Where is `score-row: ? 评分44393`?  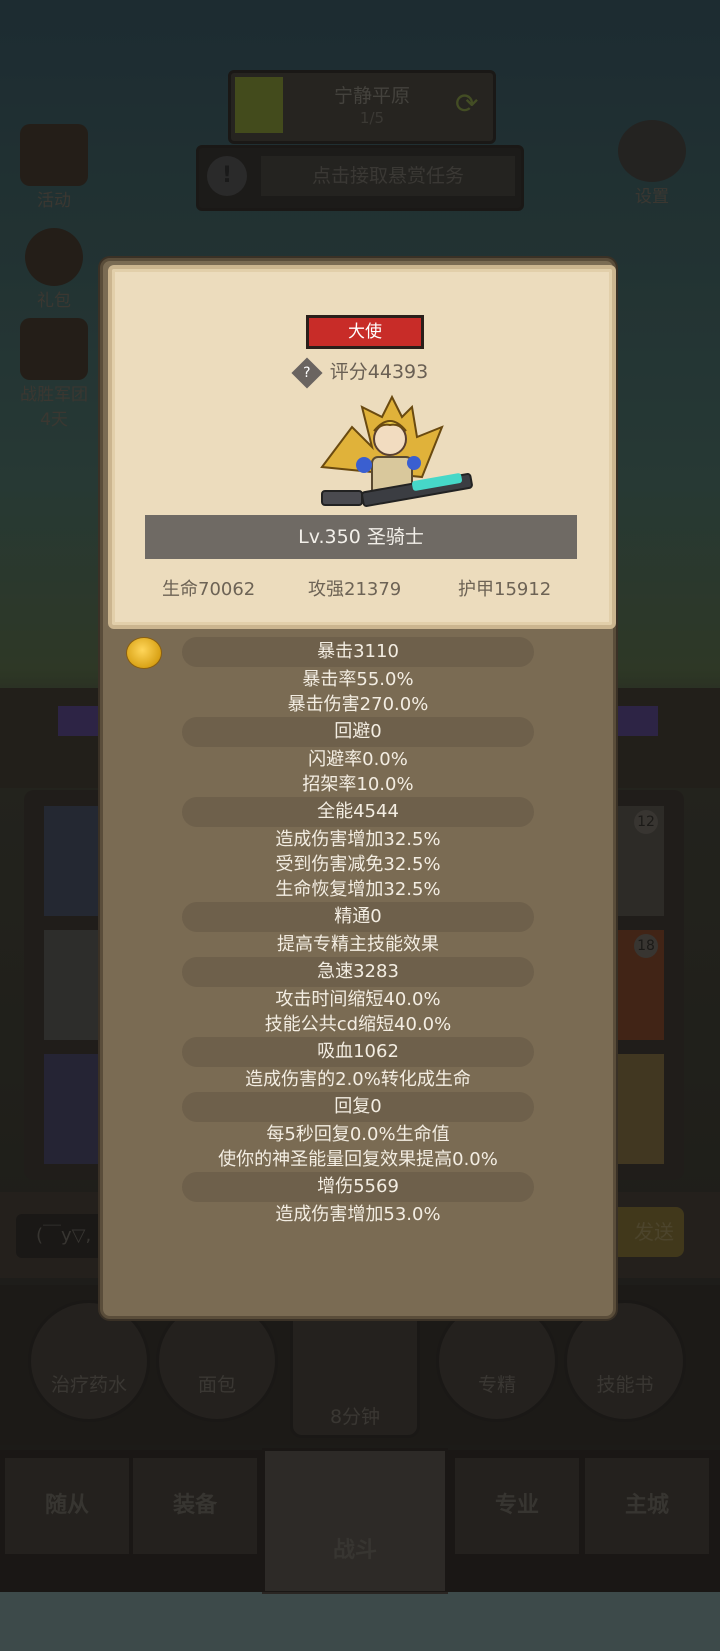
score-row: ? 评分44393 is located at coordinates (362, 372).